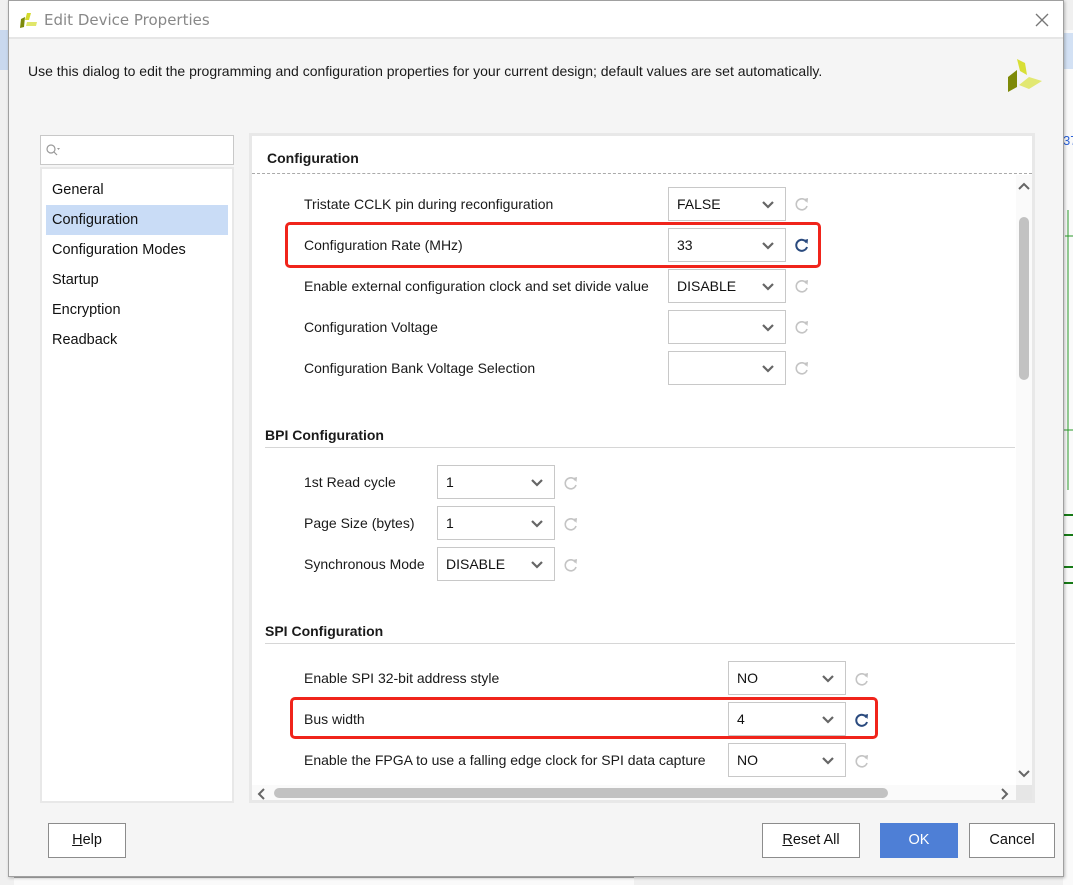 This screenshot has width=1073, height=885. I want to click on button-label: elp, so click(92, 840).